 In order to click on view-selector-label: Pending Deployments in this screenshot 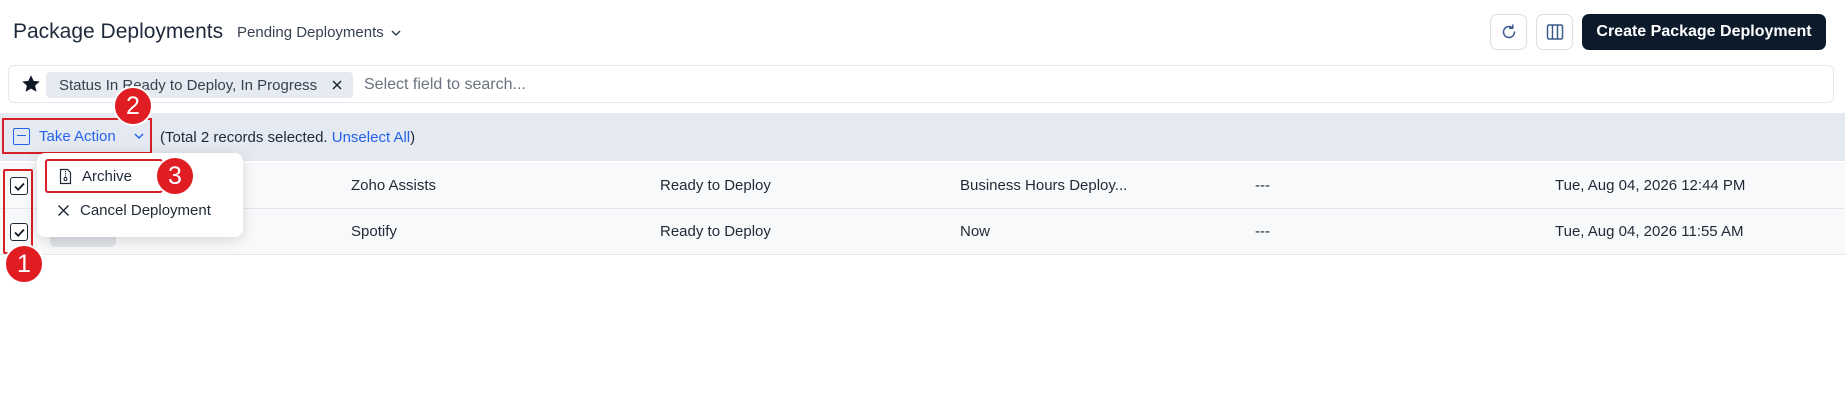, I will do `click(310, 32)`.